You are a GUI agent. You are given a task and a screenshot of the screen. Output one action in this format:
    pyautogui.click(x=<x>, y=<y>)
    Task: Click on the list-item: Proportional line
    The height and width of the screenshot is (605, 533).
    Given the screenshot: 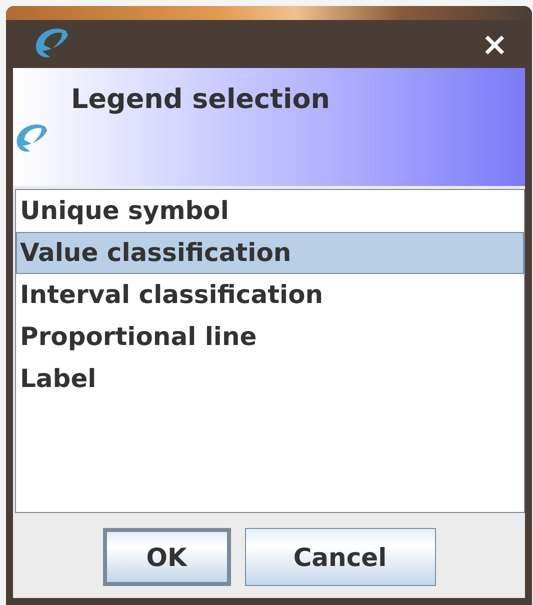 What is the action you would take?
    pyautogui.click(x=270, y=337)
    